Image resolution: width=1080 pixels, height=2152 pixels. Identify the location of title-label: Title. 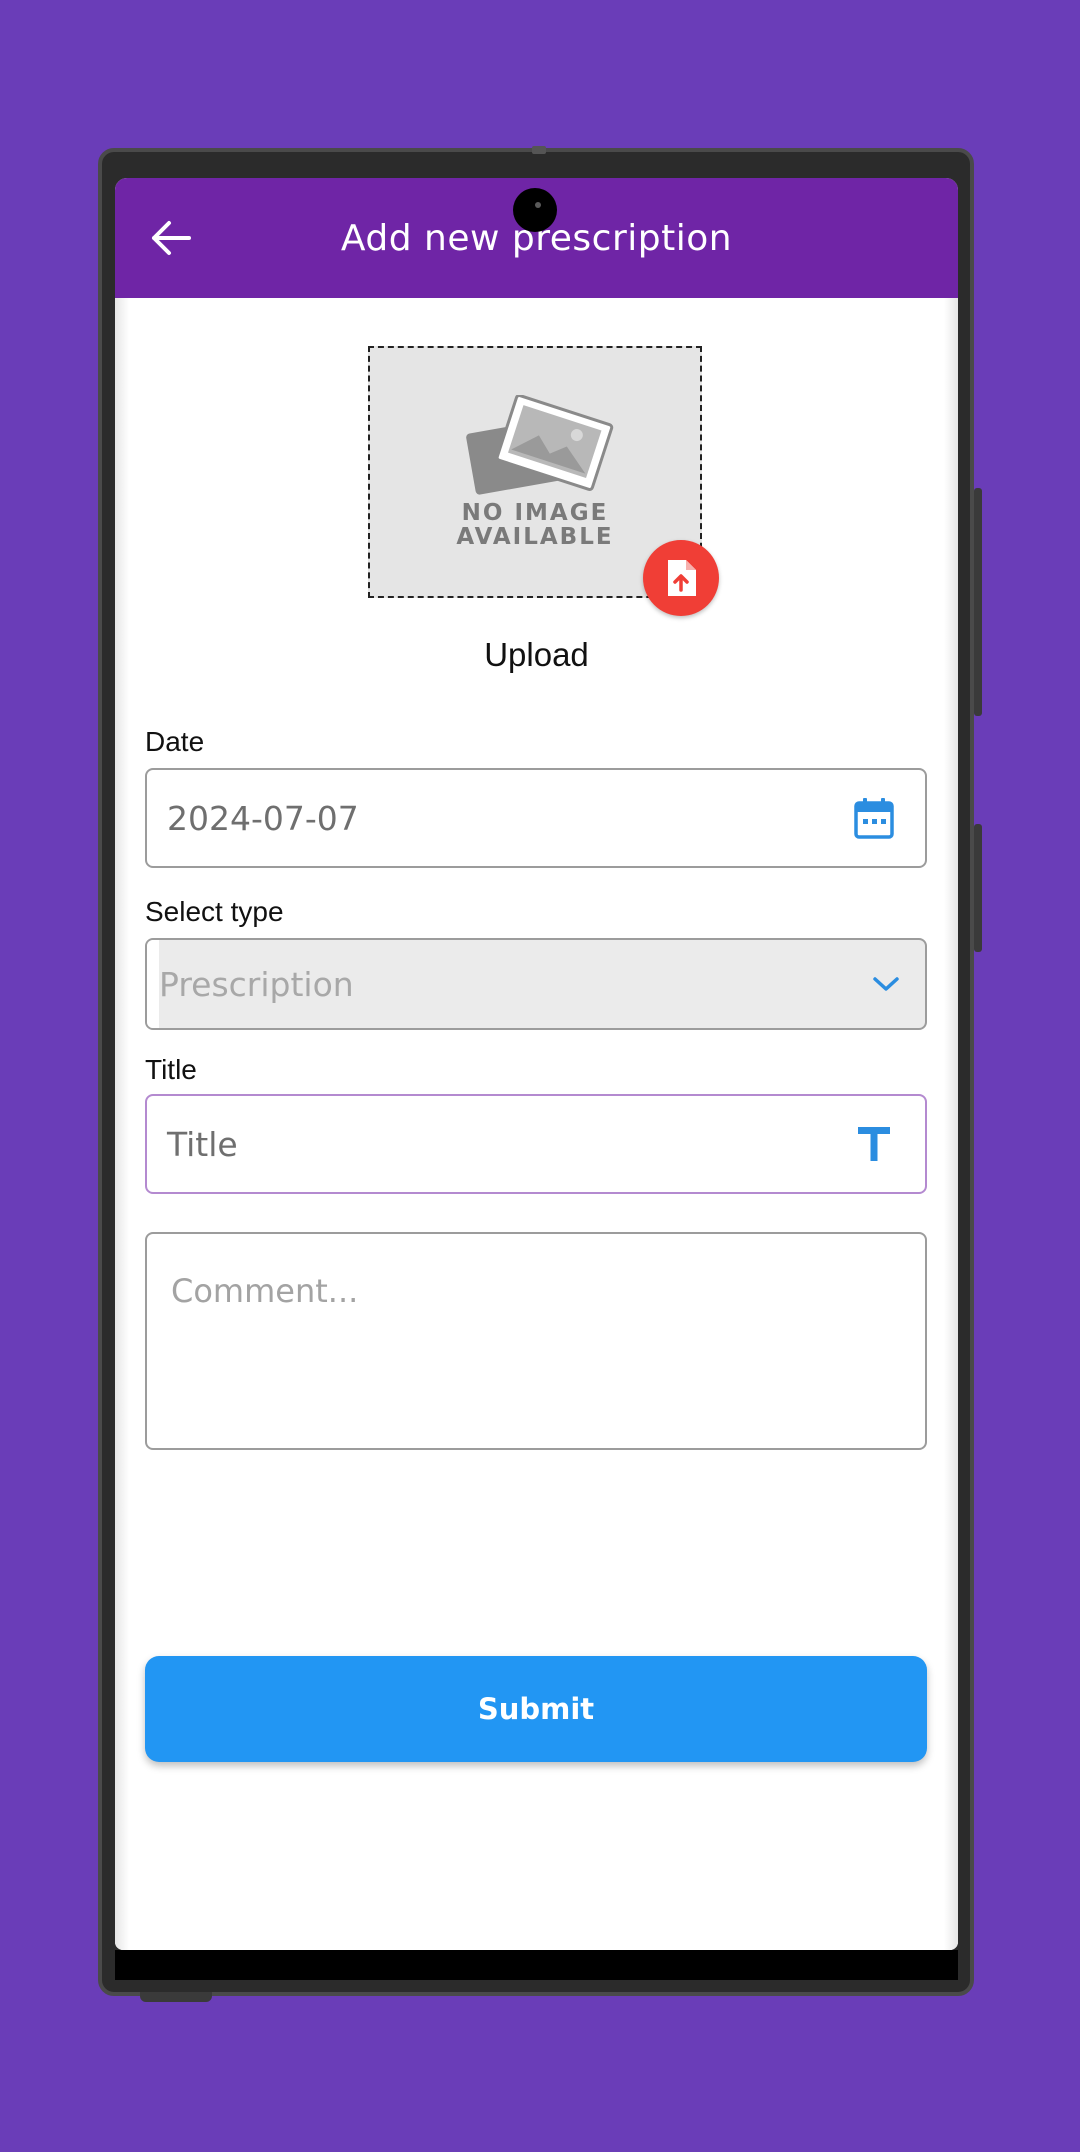
(171, 1069).